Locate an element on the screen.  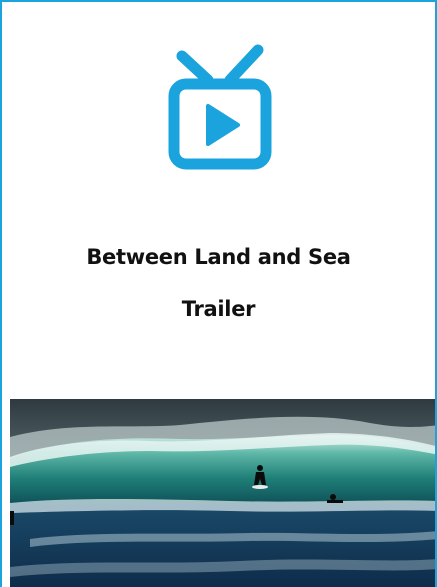
tv-play-icon is located at coordinates (220, 108).